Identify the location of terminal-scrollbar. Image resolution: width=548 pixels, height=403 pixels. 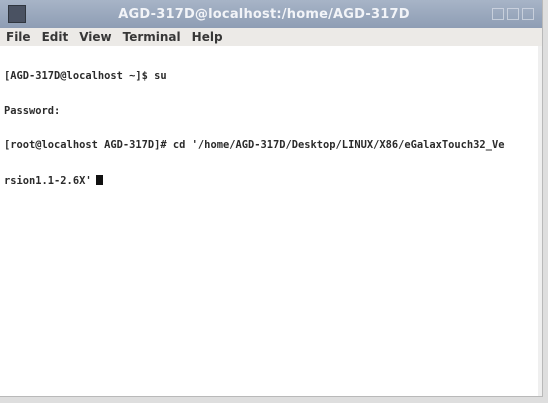
(540, 221).